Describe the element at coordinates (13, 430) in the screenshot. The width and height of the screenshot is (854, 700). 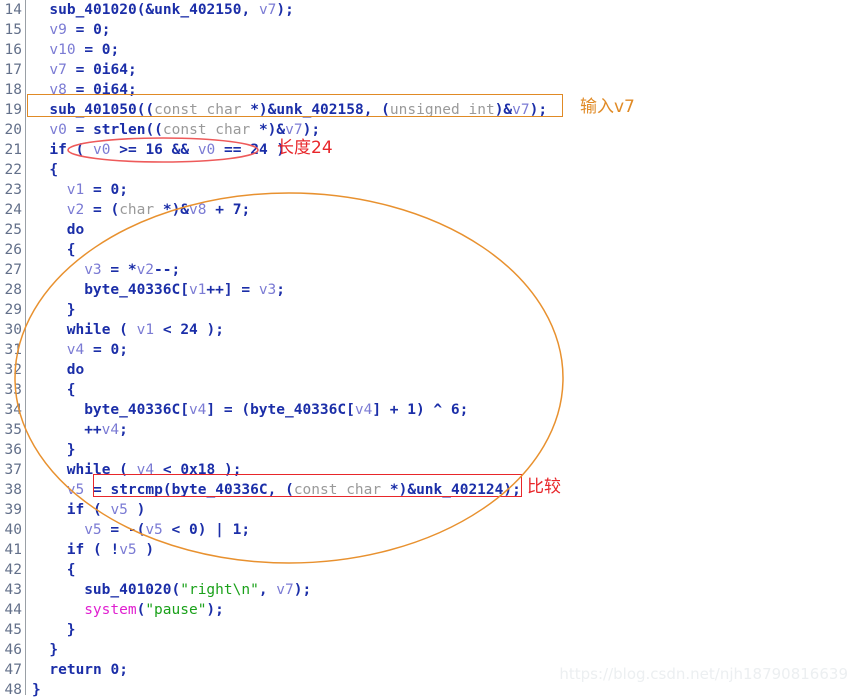
I see `line-number: 35` at that location.